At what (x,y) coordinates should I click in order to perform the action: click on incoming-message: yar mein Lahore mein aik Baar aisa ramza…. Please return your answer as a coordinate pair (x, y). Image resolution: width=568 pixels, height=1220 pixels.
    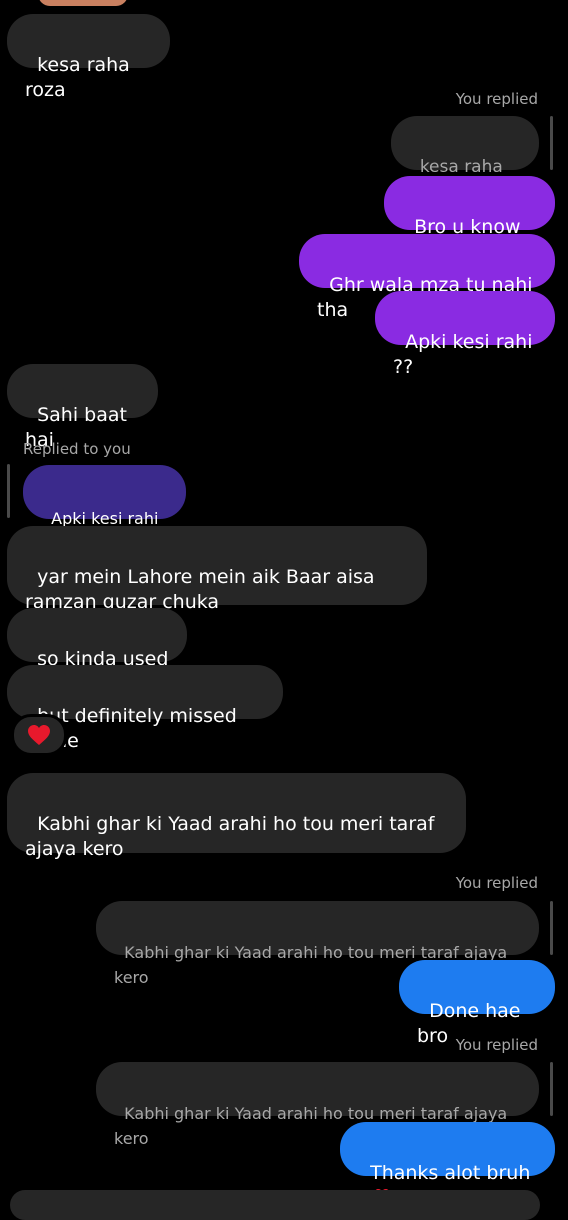
    Looking at the image, I should click on (217, 569).